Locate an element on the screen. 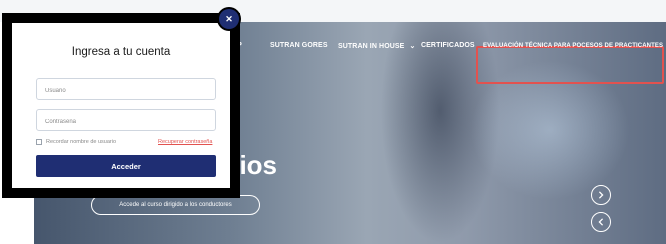 The width and height of the screenshot is (666, 244). password-field is located at coordinates (126, 120).